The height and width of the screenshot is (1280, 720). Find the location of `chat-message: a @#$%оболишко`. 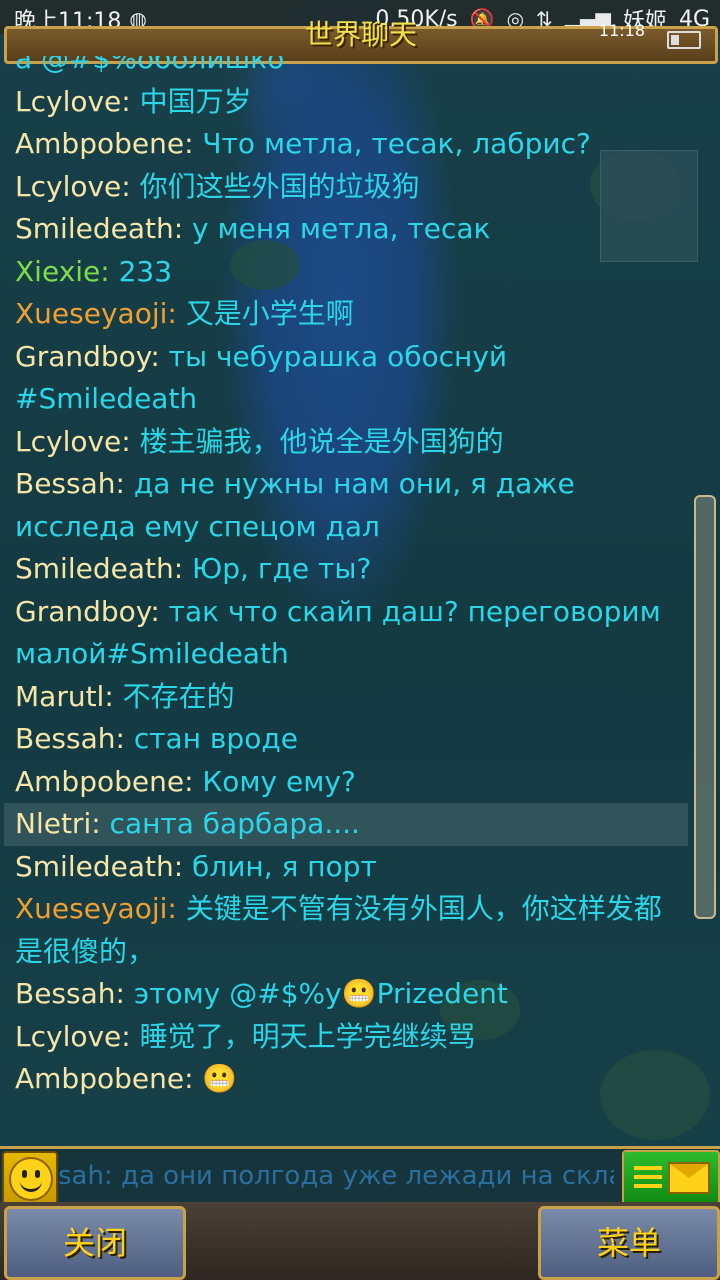

chat-message: a @#$%оболишко is located at coordinates (346, 68).